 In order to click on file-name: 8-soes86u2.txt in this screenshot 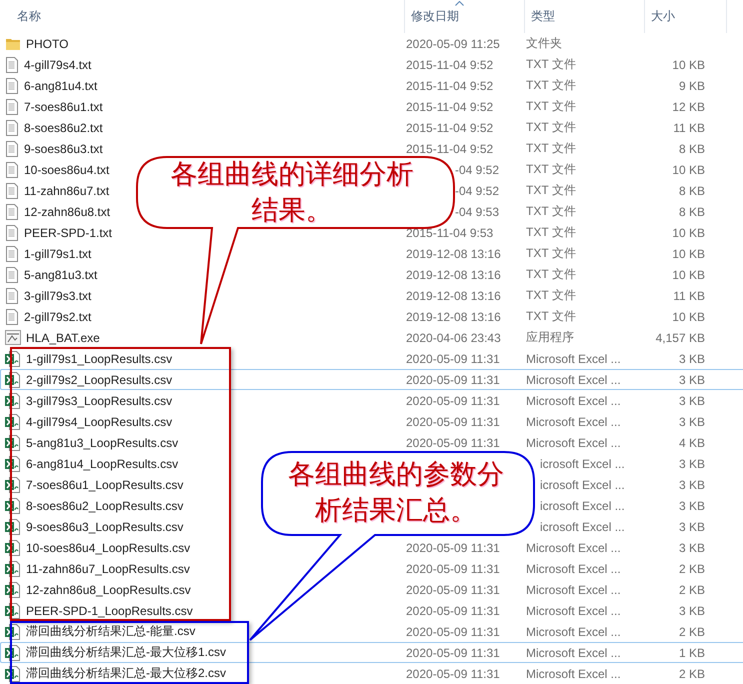, I will do `click(63, 127)`.